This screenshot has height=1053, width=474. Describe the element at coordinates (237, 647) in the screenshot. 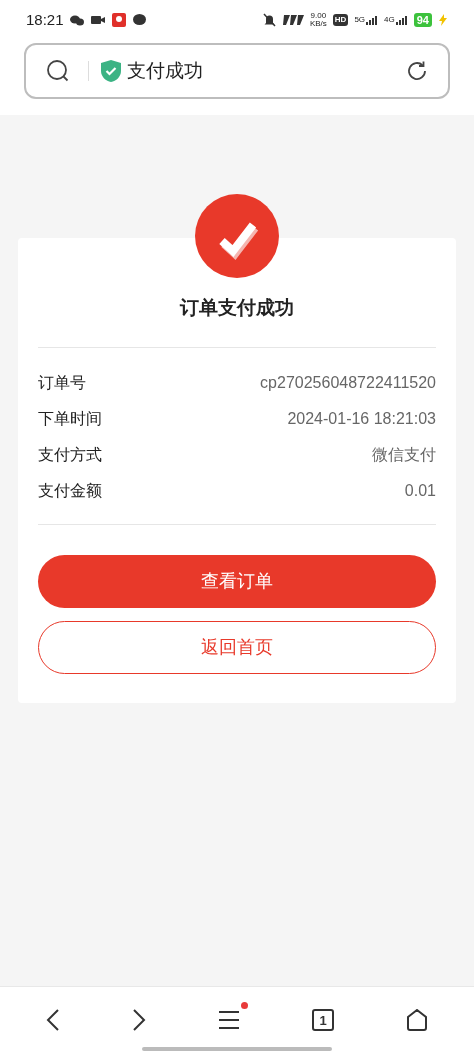

I see `home-button: 返回首页` at that location.